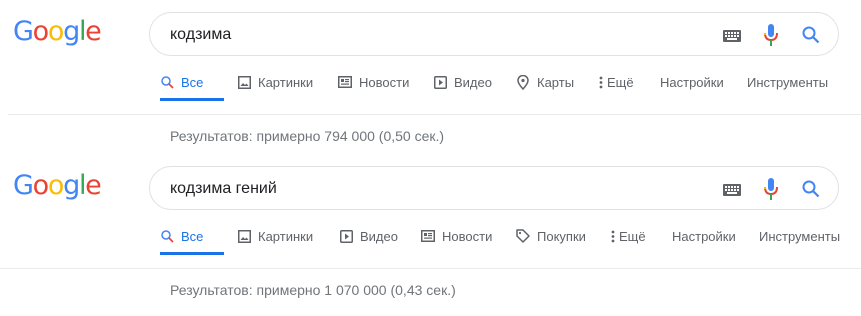 The width and height of the screenshot is (861, 316). I want to click on tab-shopping: Покупки, so click(551, 236).